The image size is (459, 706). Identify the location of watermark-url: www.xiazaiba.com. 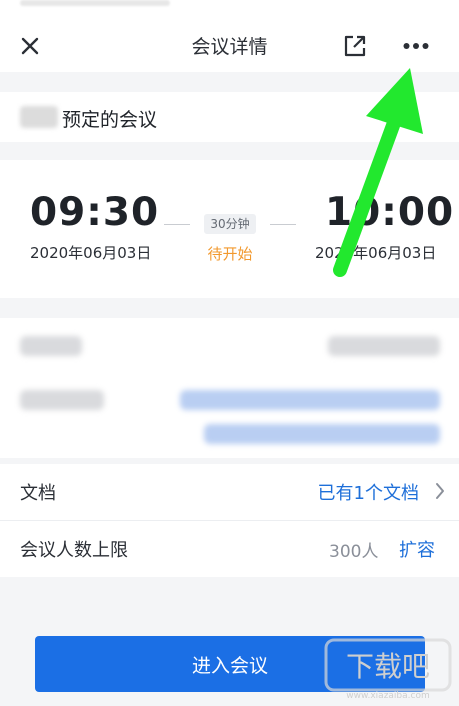
(388, 696).